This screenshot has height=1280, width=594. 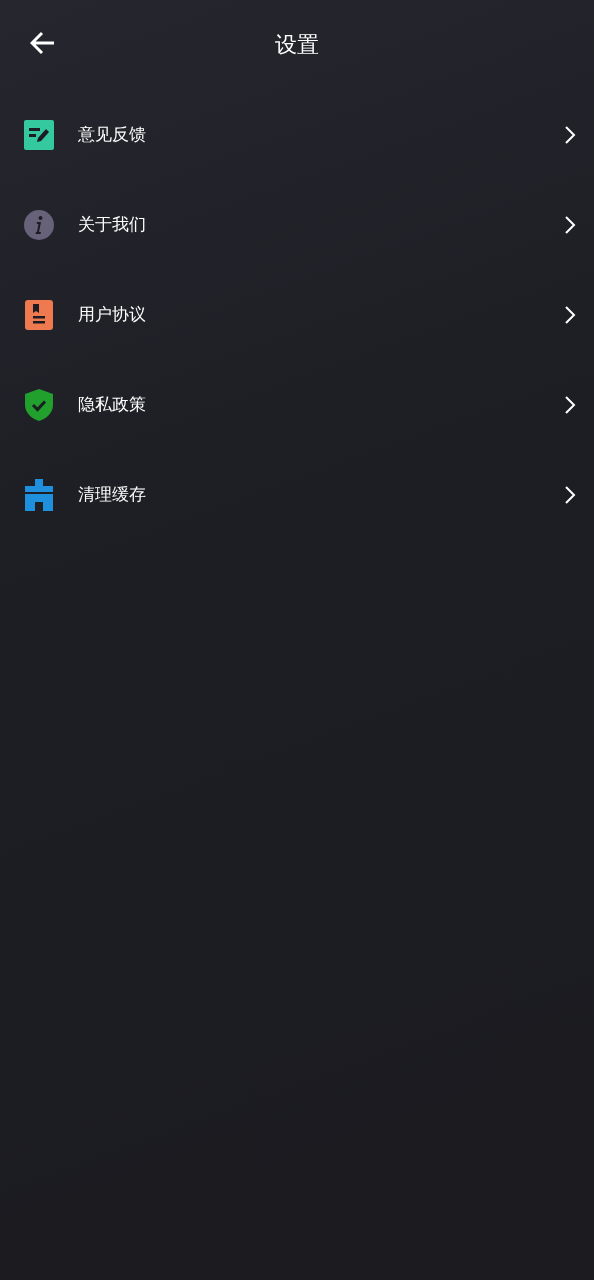 What do you see at coordinates (39, 405) in the screenshot?
I see `shield-check-icon` at bounding box center [39, 405].